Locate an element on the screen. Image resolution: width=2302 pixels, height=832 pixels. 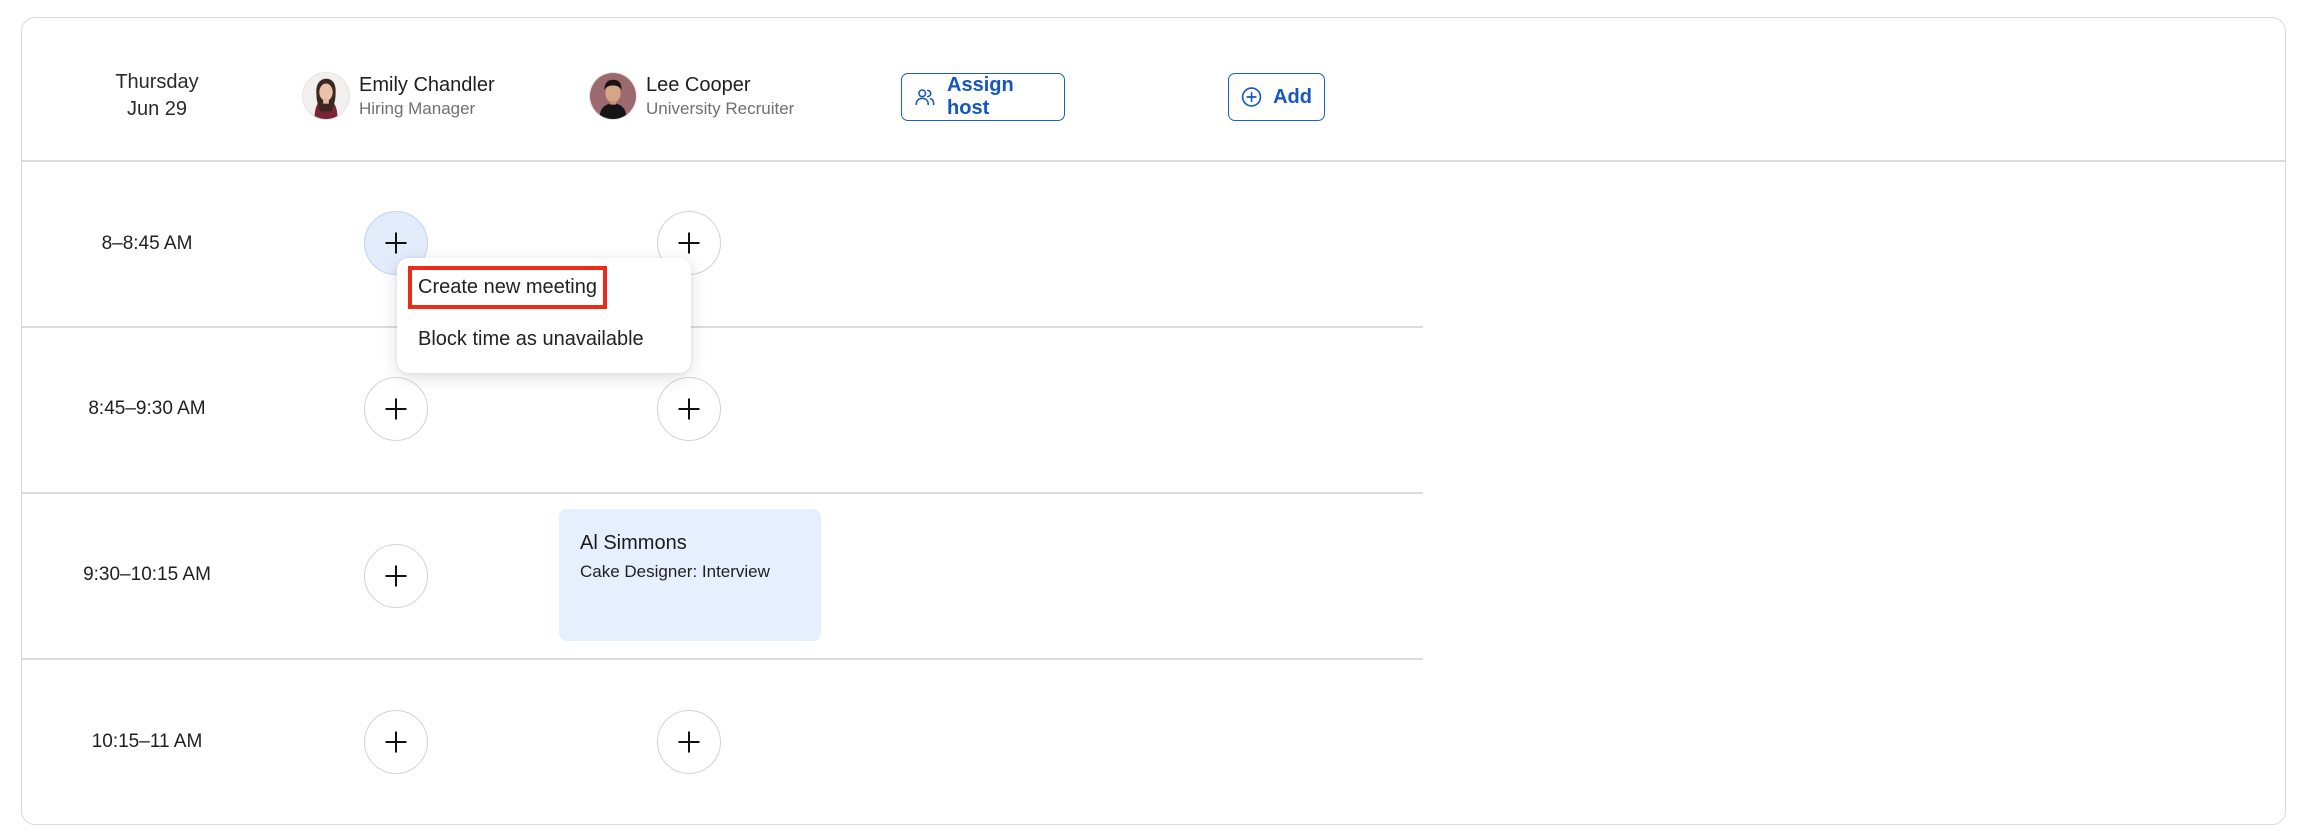
host-name: Emily Chandler is located at coordinates (427, 85).